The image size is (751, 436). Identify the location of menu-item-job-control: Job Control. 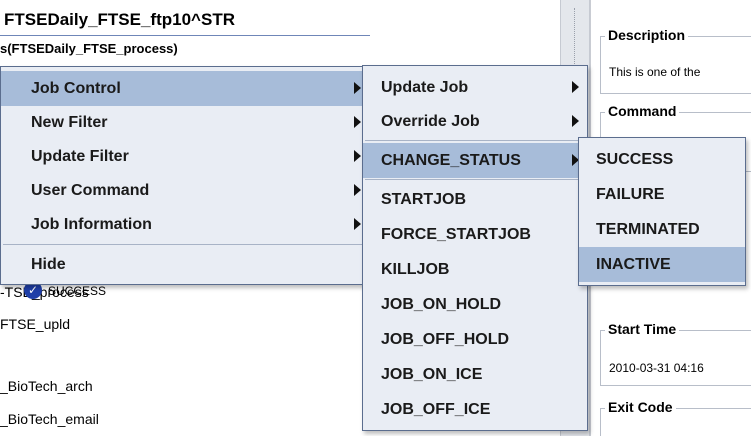
(185, 88).